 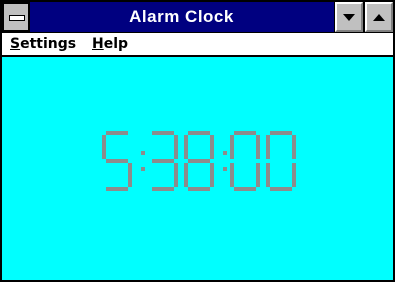 I want to click on menu-help: Help, so click(x=110, y=44).